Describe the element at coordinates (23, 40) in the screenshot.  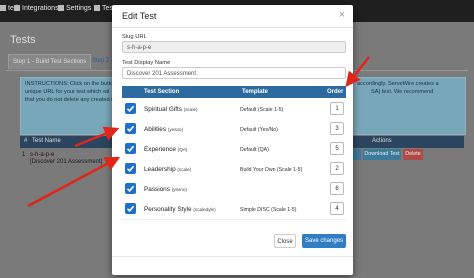
I see `page-title: Tests` at that location.